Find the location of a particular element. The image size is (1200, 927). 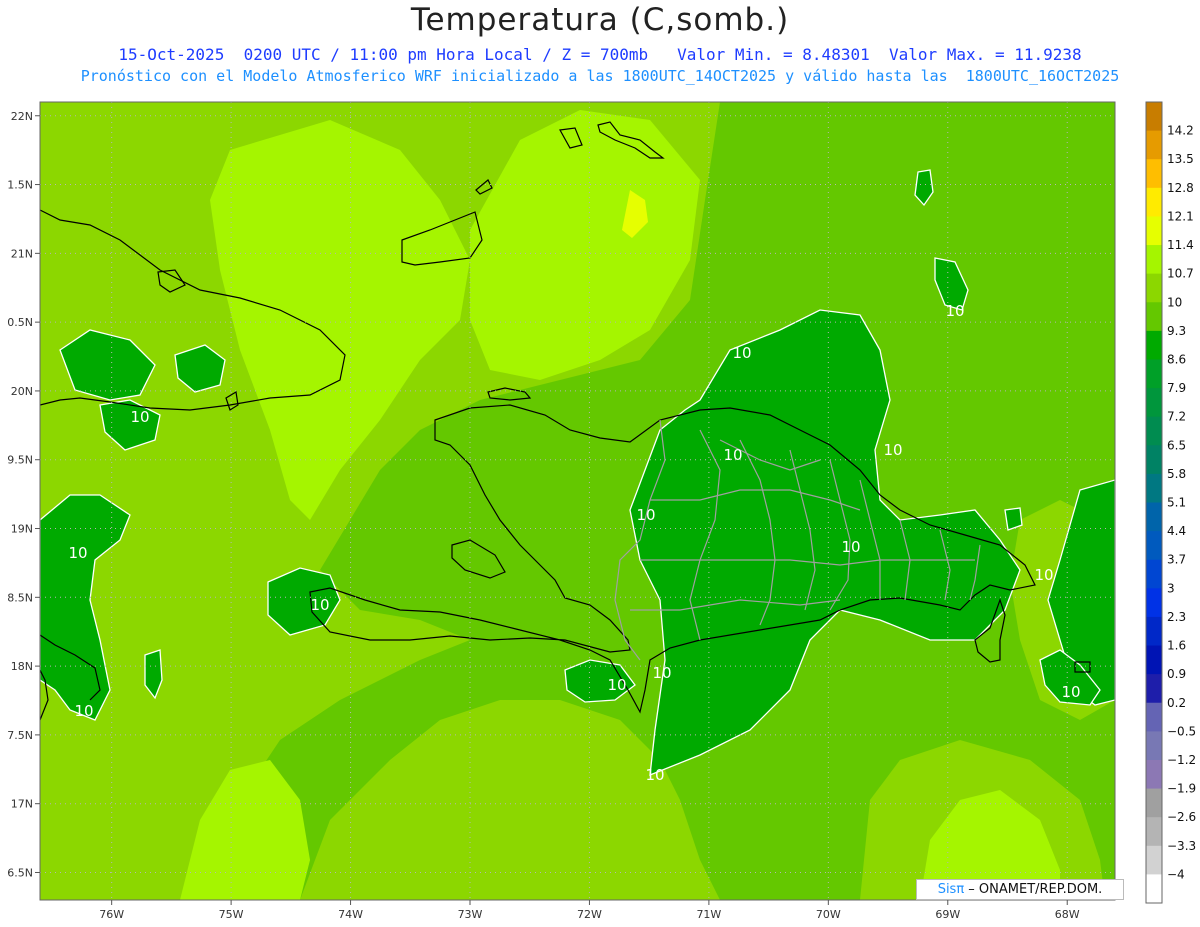

lat-tick-label: 22N is located at coordinates (22, 116).